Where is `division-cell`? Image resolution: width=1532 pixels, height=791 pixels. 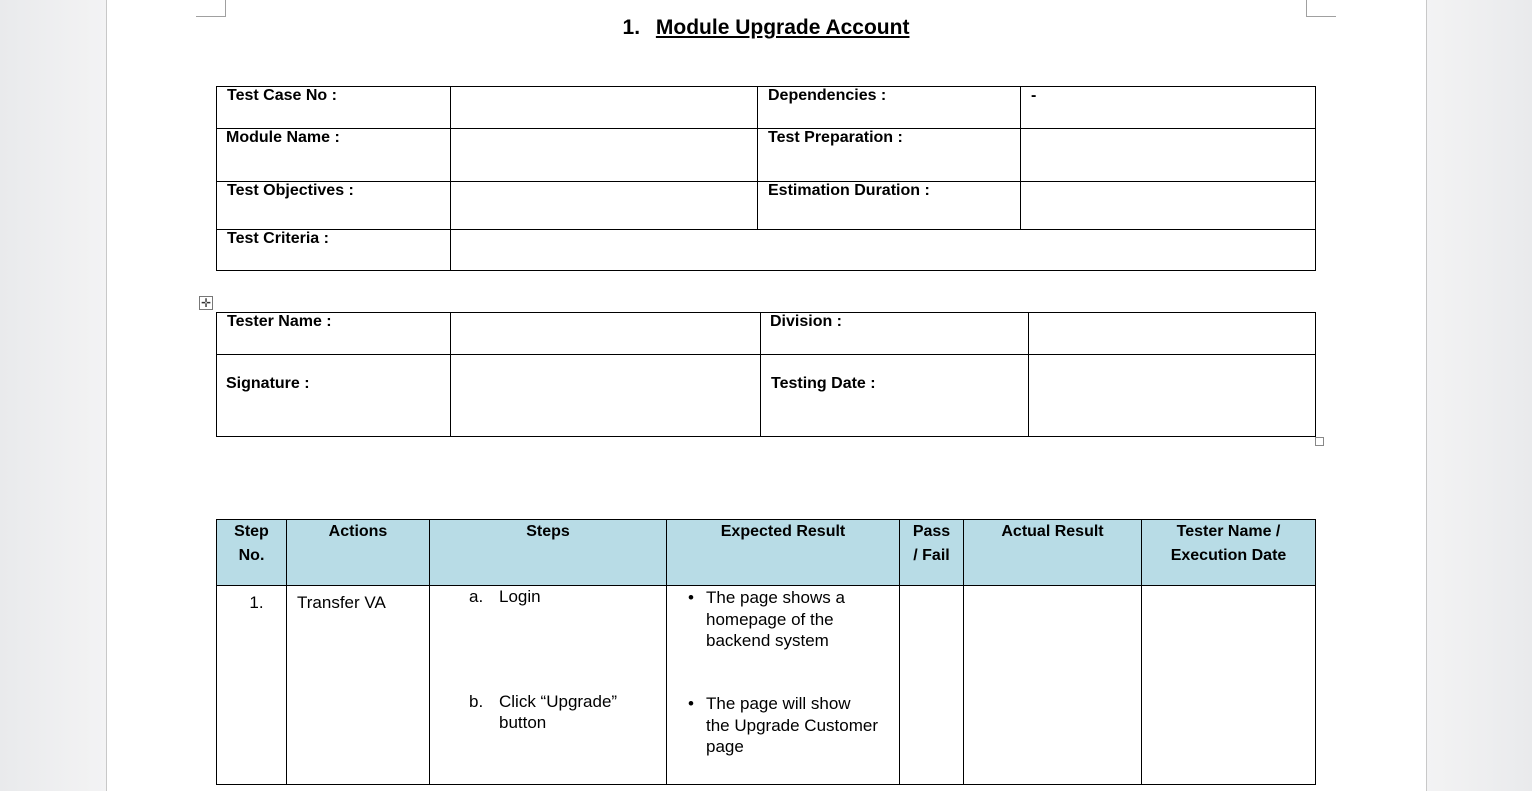
division-cell is located at coordinates (1172, 333).